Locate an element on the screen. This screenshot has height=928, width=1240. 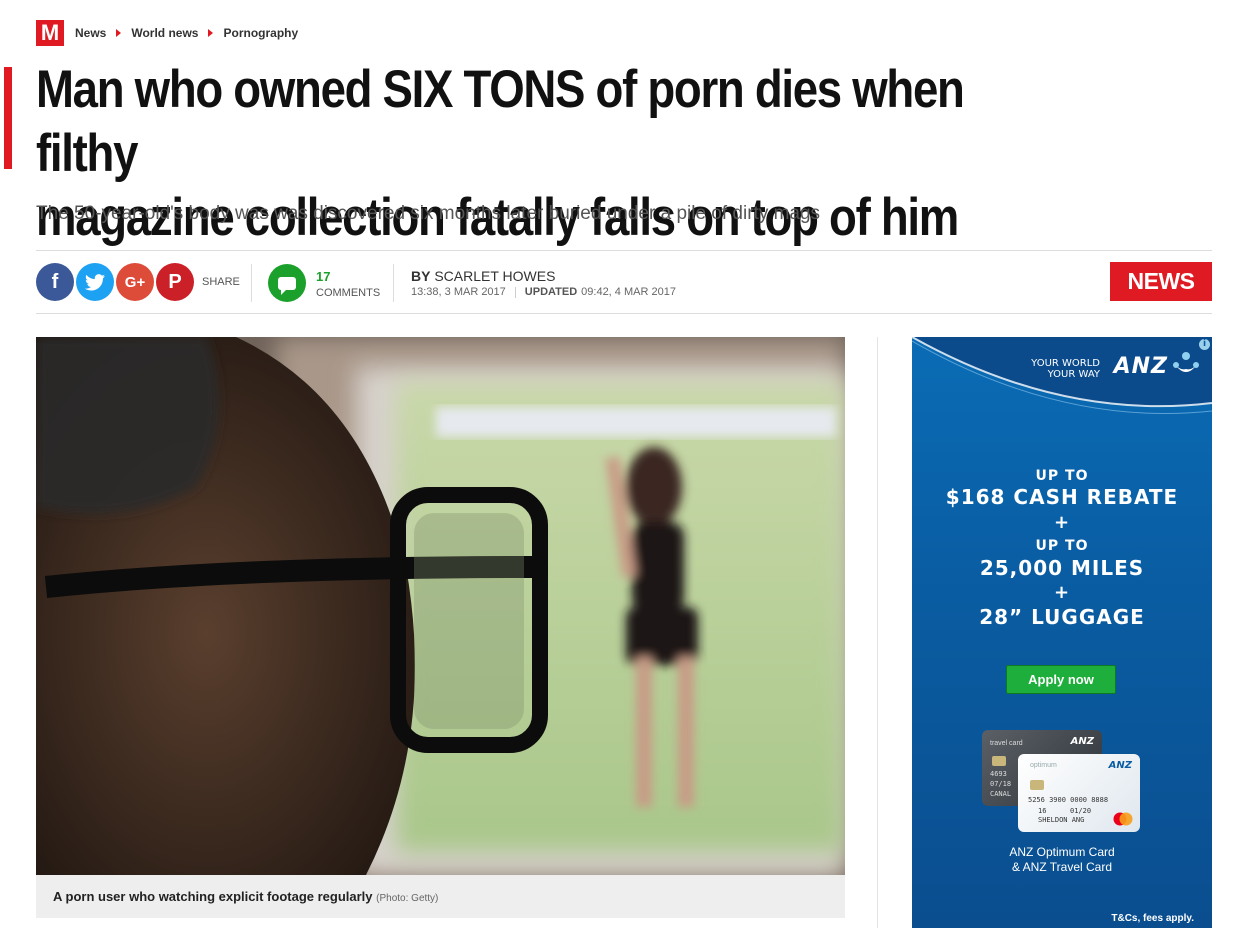
ad-info-icon: i is located at coordinates (1204, 344).